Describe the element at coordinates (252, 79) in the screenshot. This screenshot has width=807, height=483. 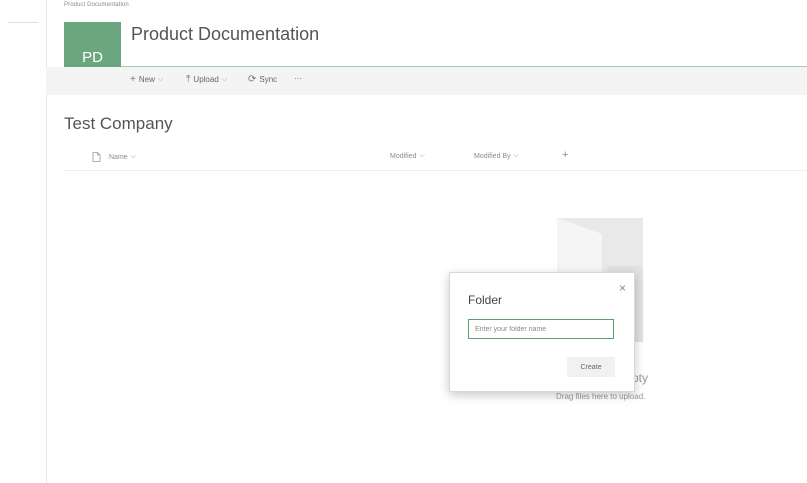
I see `sync-icon: ⟳` at that location.